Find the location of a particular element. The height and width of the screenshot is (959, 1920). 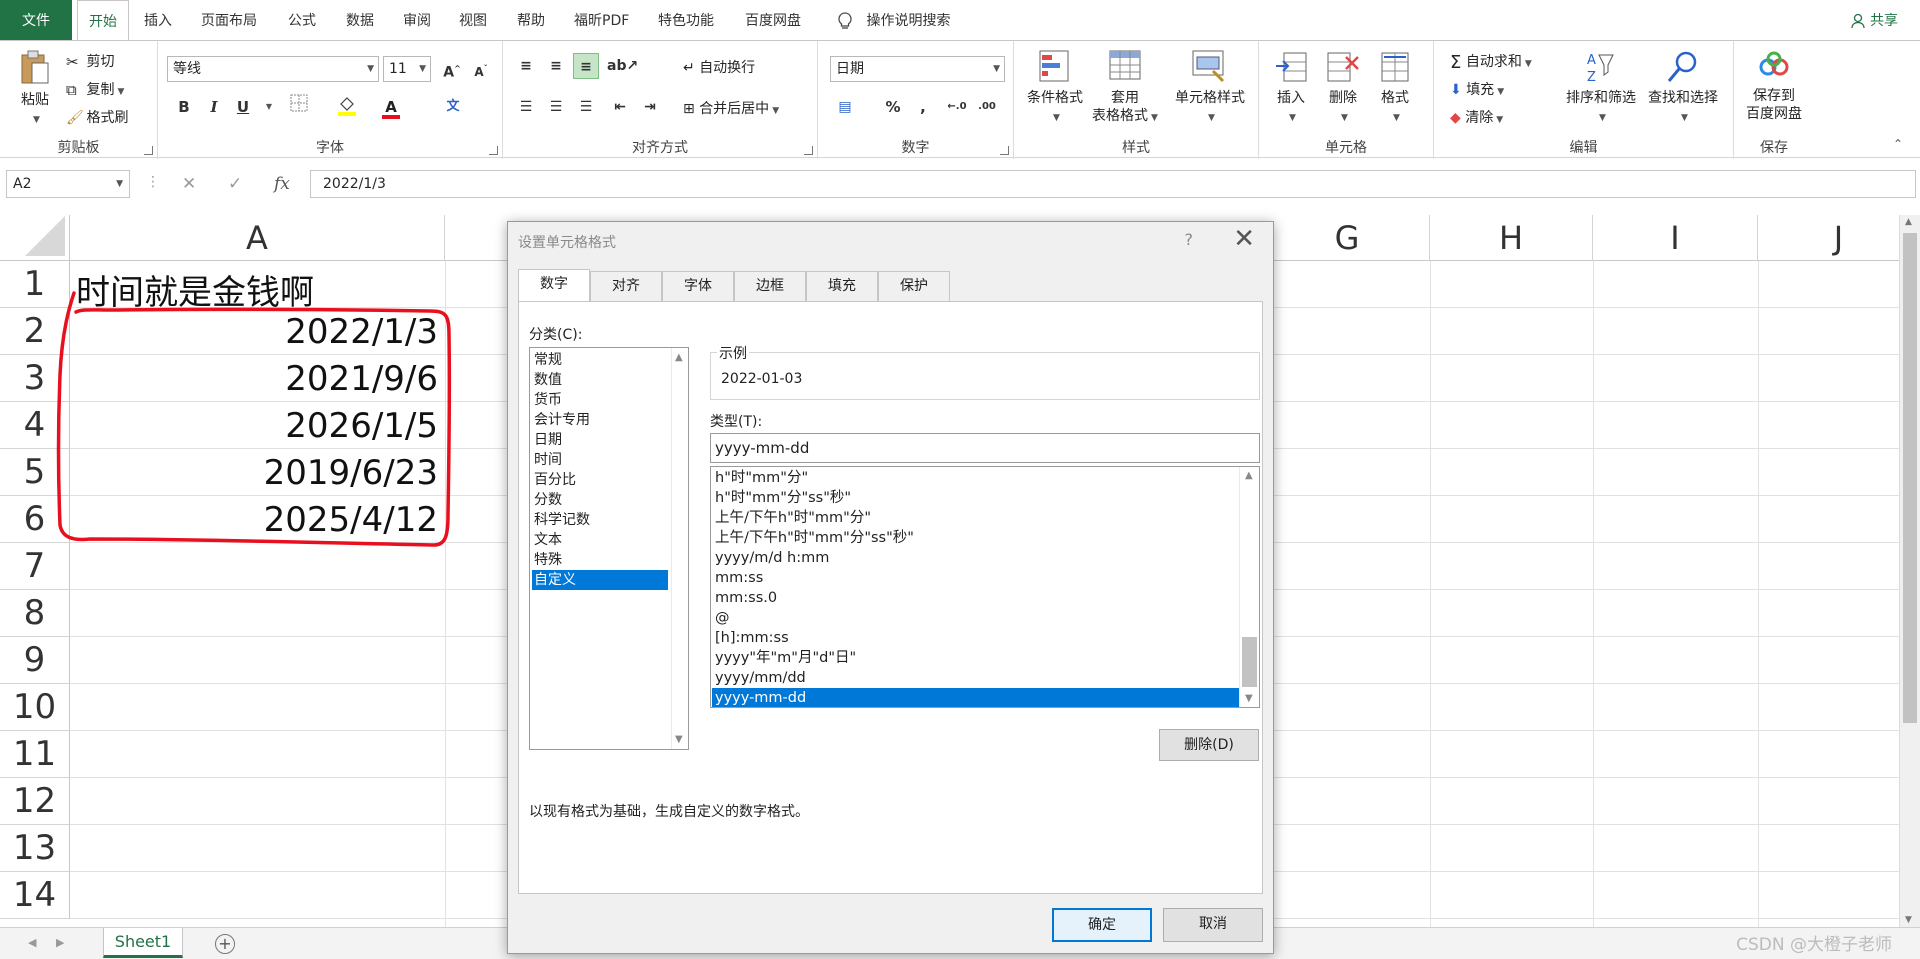

align-left-icon: ☰ is located at coordinates (526, 107).